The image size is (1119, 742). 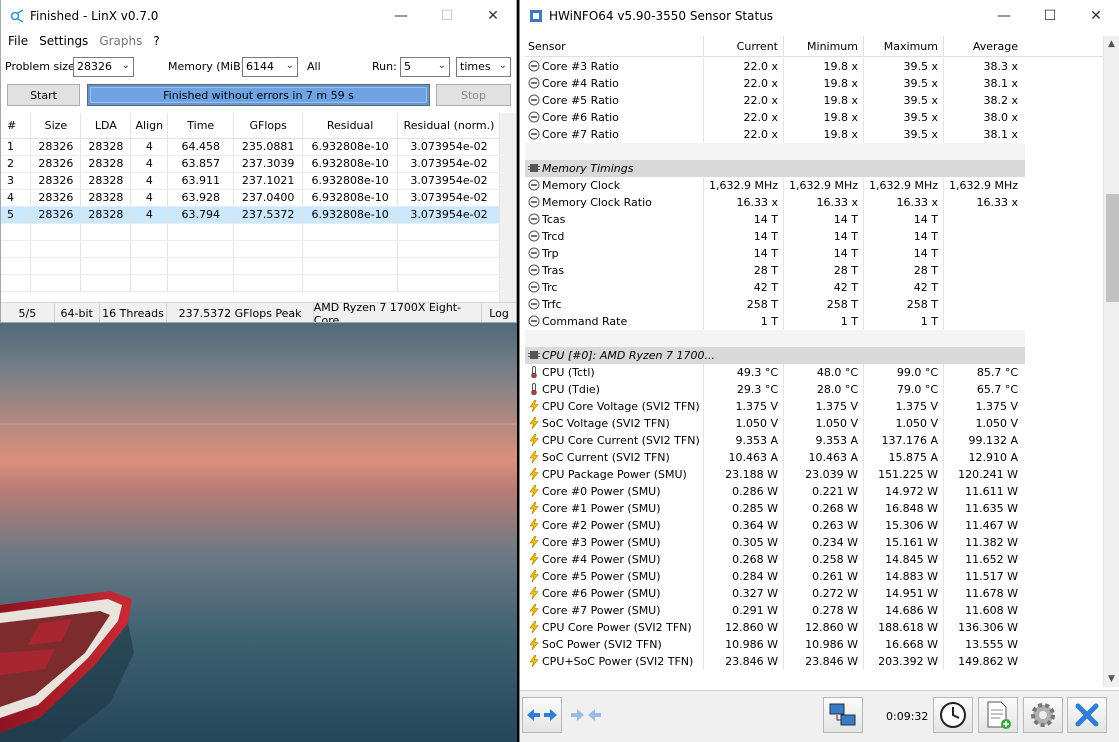 What do you see at coordinates (1111, 679) in the screenshot?
I see `scroll-down-icon: ▼` at bounding box center [1111, 679].